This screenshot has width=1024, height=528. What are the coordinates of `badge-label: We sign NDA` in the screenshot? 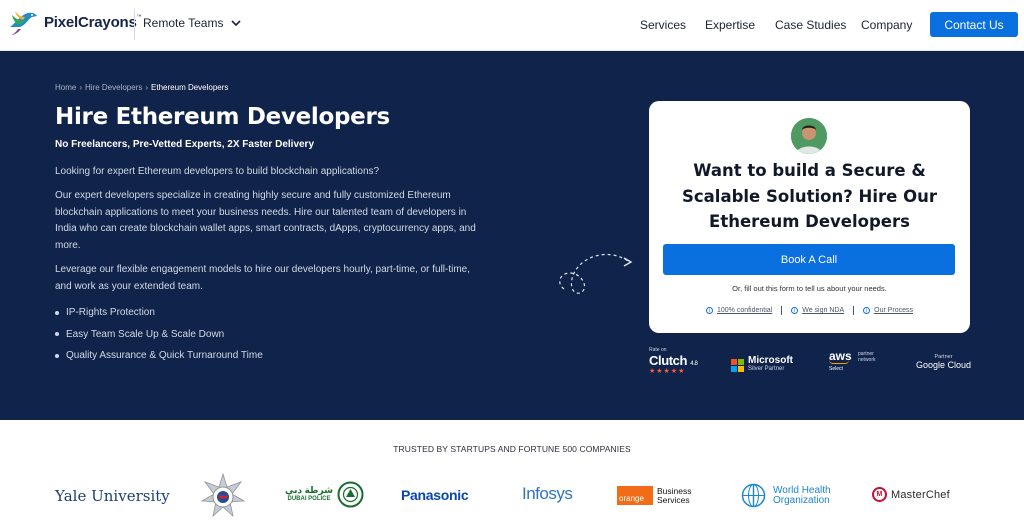 It's located at (823, 310).